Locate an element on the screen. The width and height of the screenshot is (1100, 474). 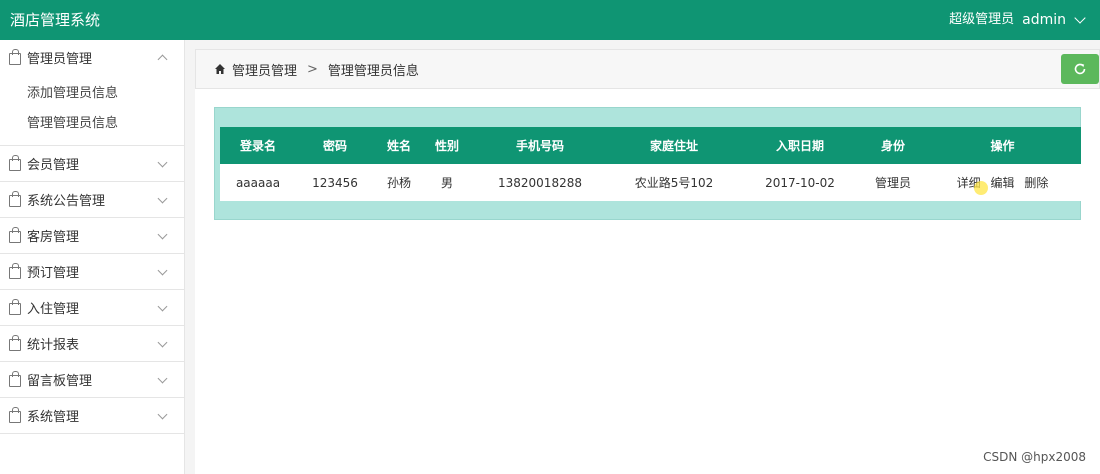
menu-label: 系统公告管理 is located at coordinates (66, 201).